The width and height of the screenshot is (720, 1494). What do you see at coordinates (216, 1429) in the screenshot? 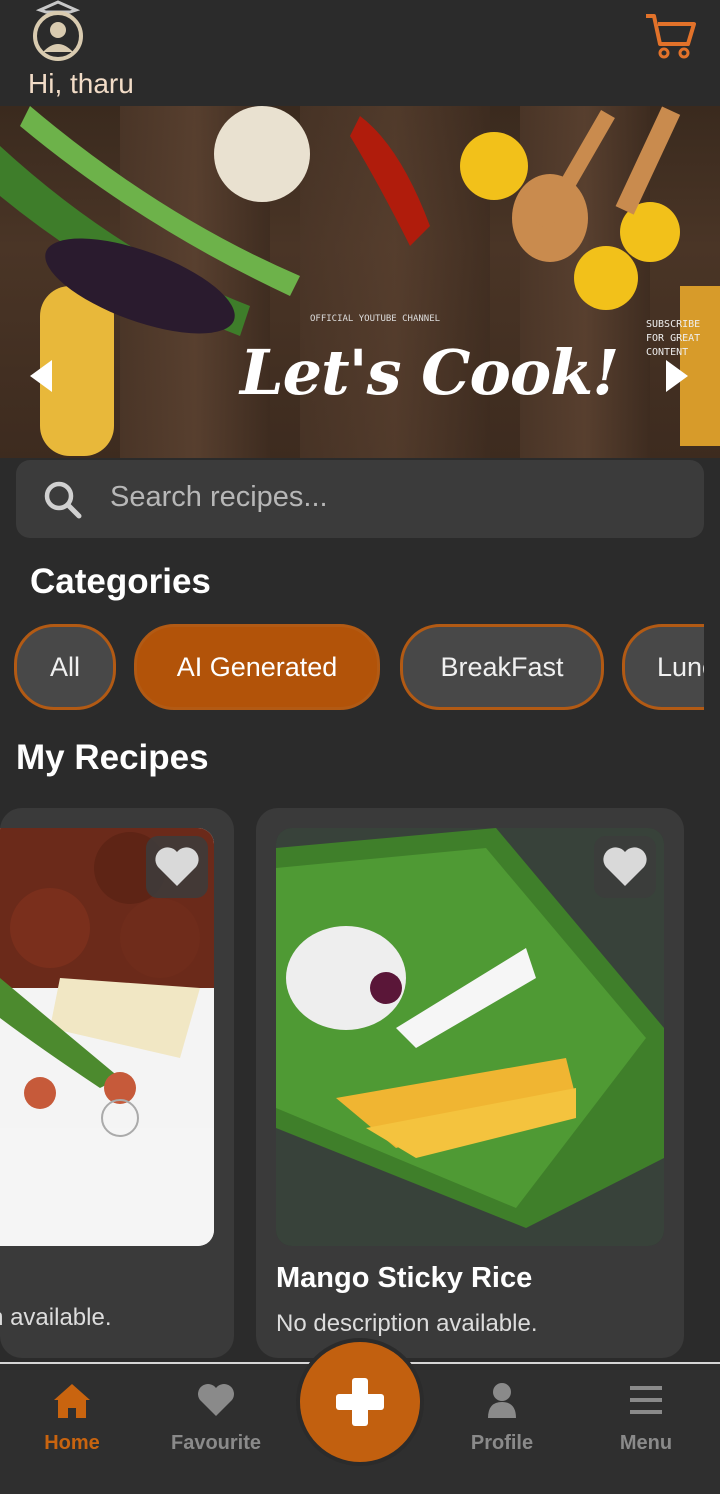
I see `nav-item-favourite: Favourite` at bounding box center [216, 1429].